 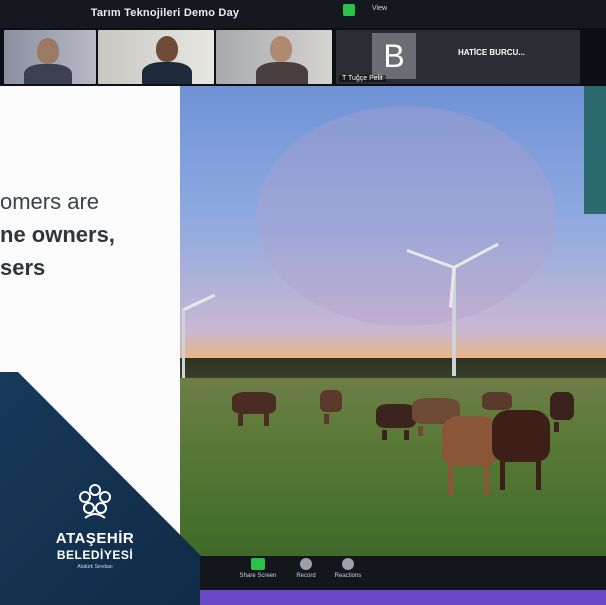 I want to click on logo-line-1: ATAŞEHİR, so click(x=95, y=538).